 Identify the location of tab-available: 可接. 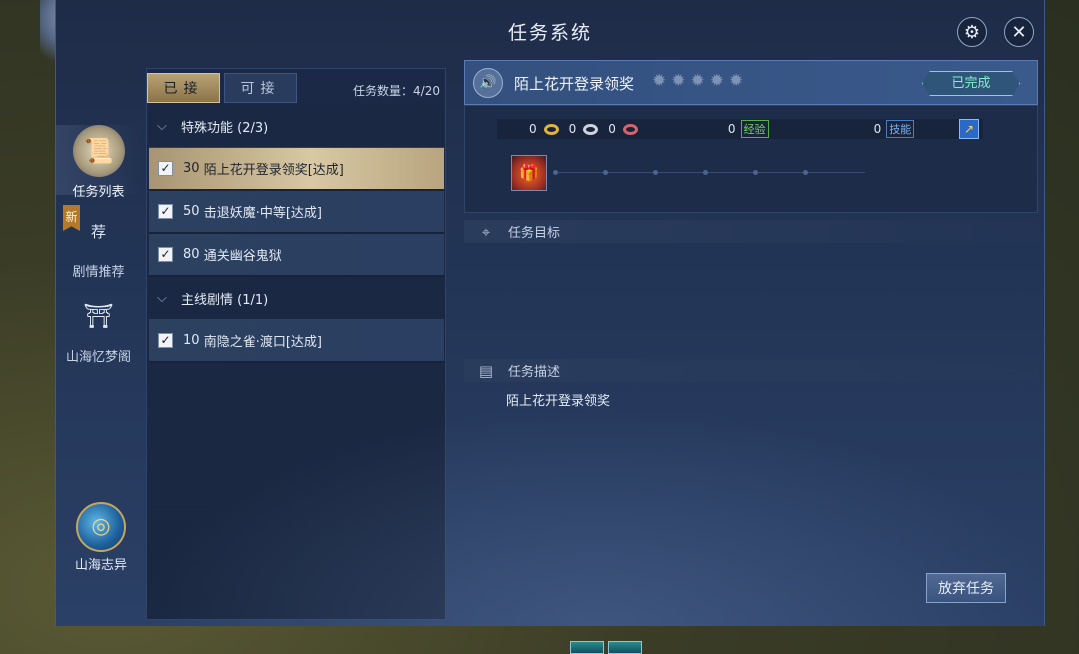
(260, 88).